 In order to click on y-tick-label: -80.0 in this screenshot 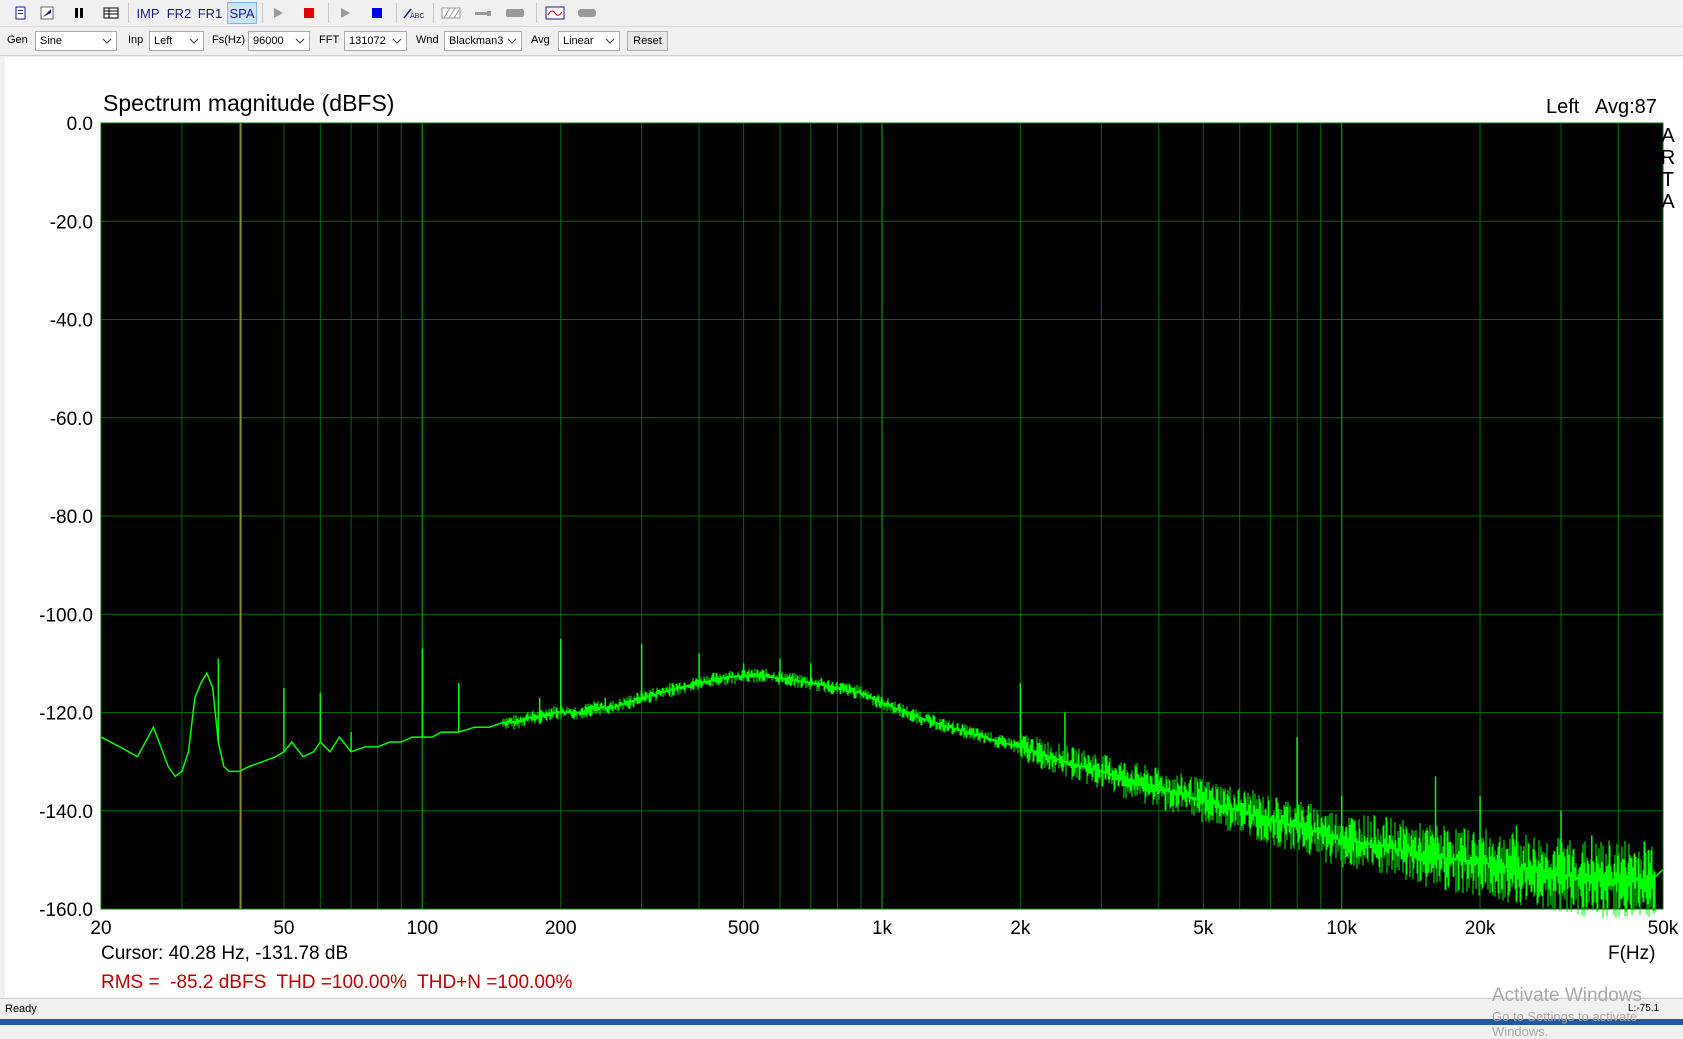, I will do `click(71, 517)`.